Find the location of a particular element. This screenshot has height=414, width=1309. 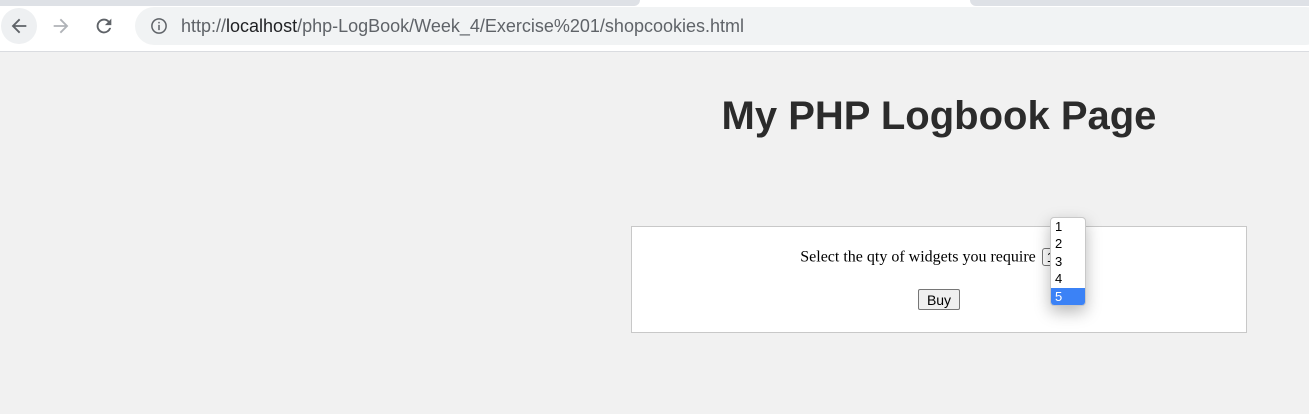

url-prefix: http:// is located at coordinates (204, 26).